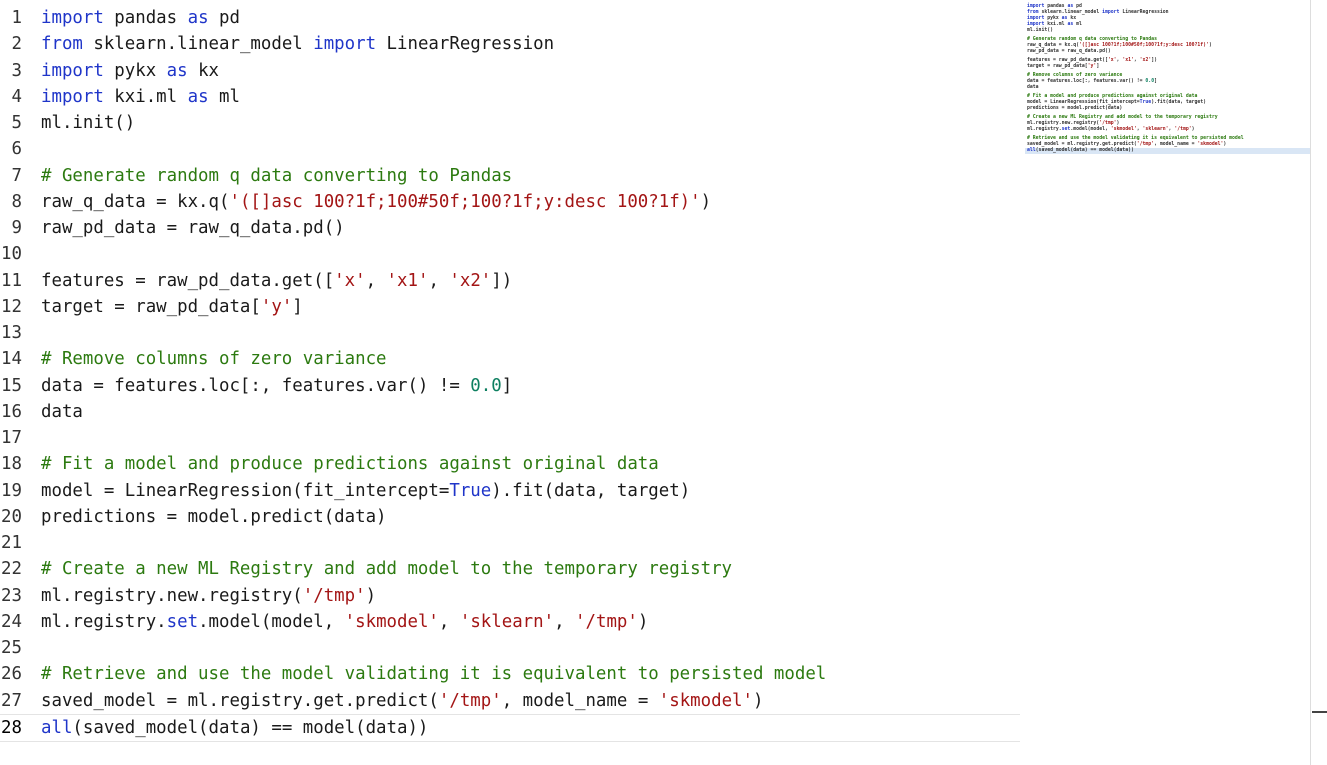 This screenshot has width=1327, height=765. What do you see at coordinates (407, 280) in the screenshot?
I see `code-token: 'x1'` at bounding box center [407, 280].